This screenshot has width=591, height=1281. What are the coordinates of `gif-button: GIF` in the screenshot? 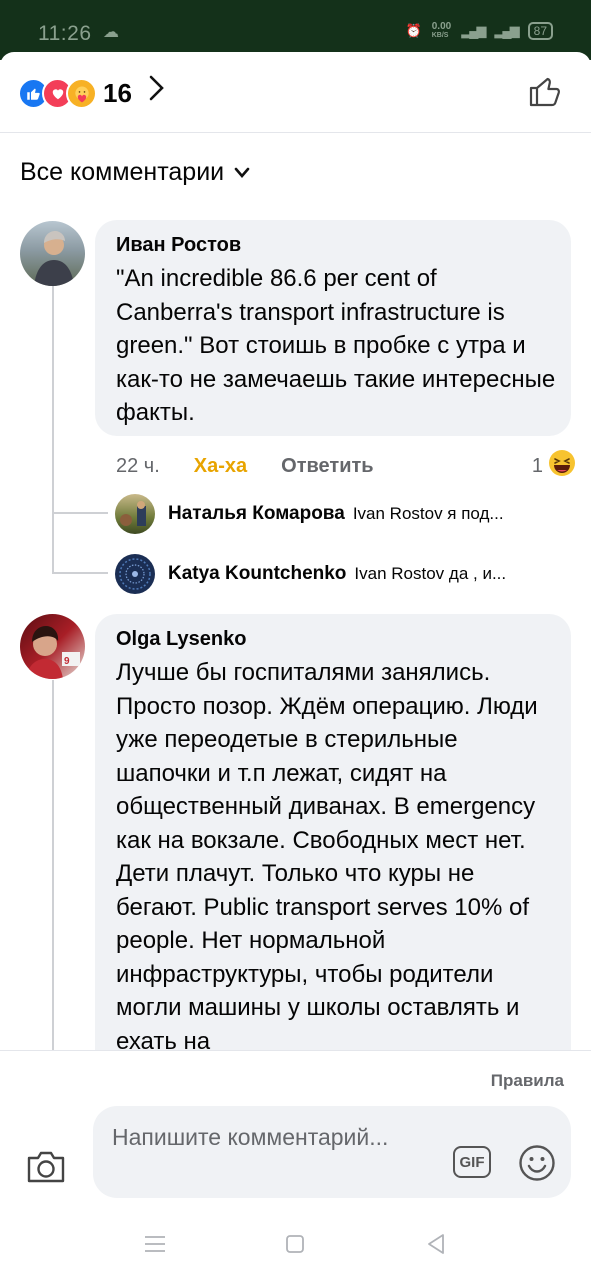 It's located at (472, 1162).